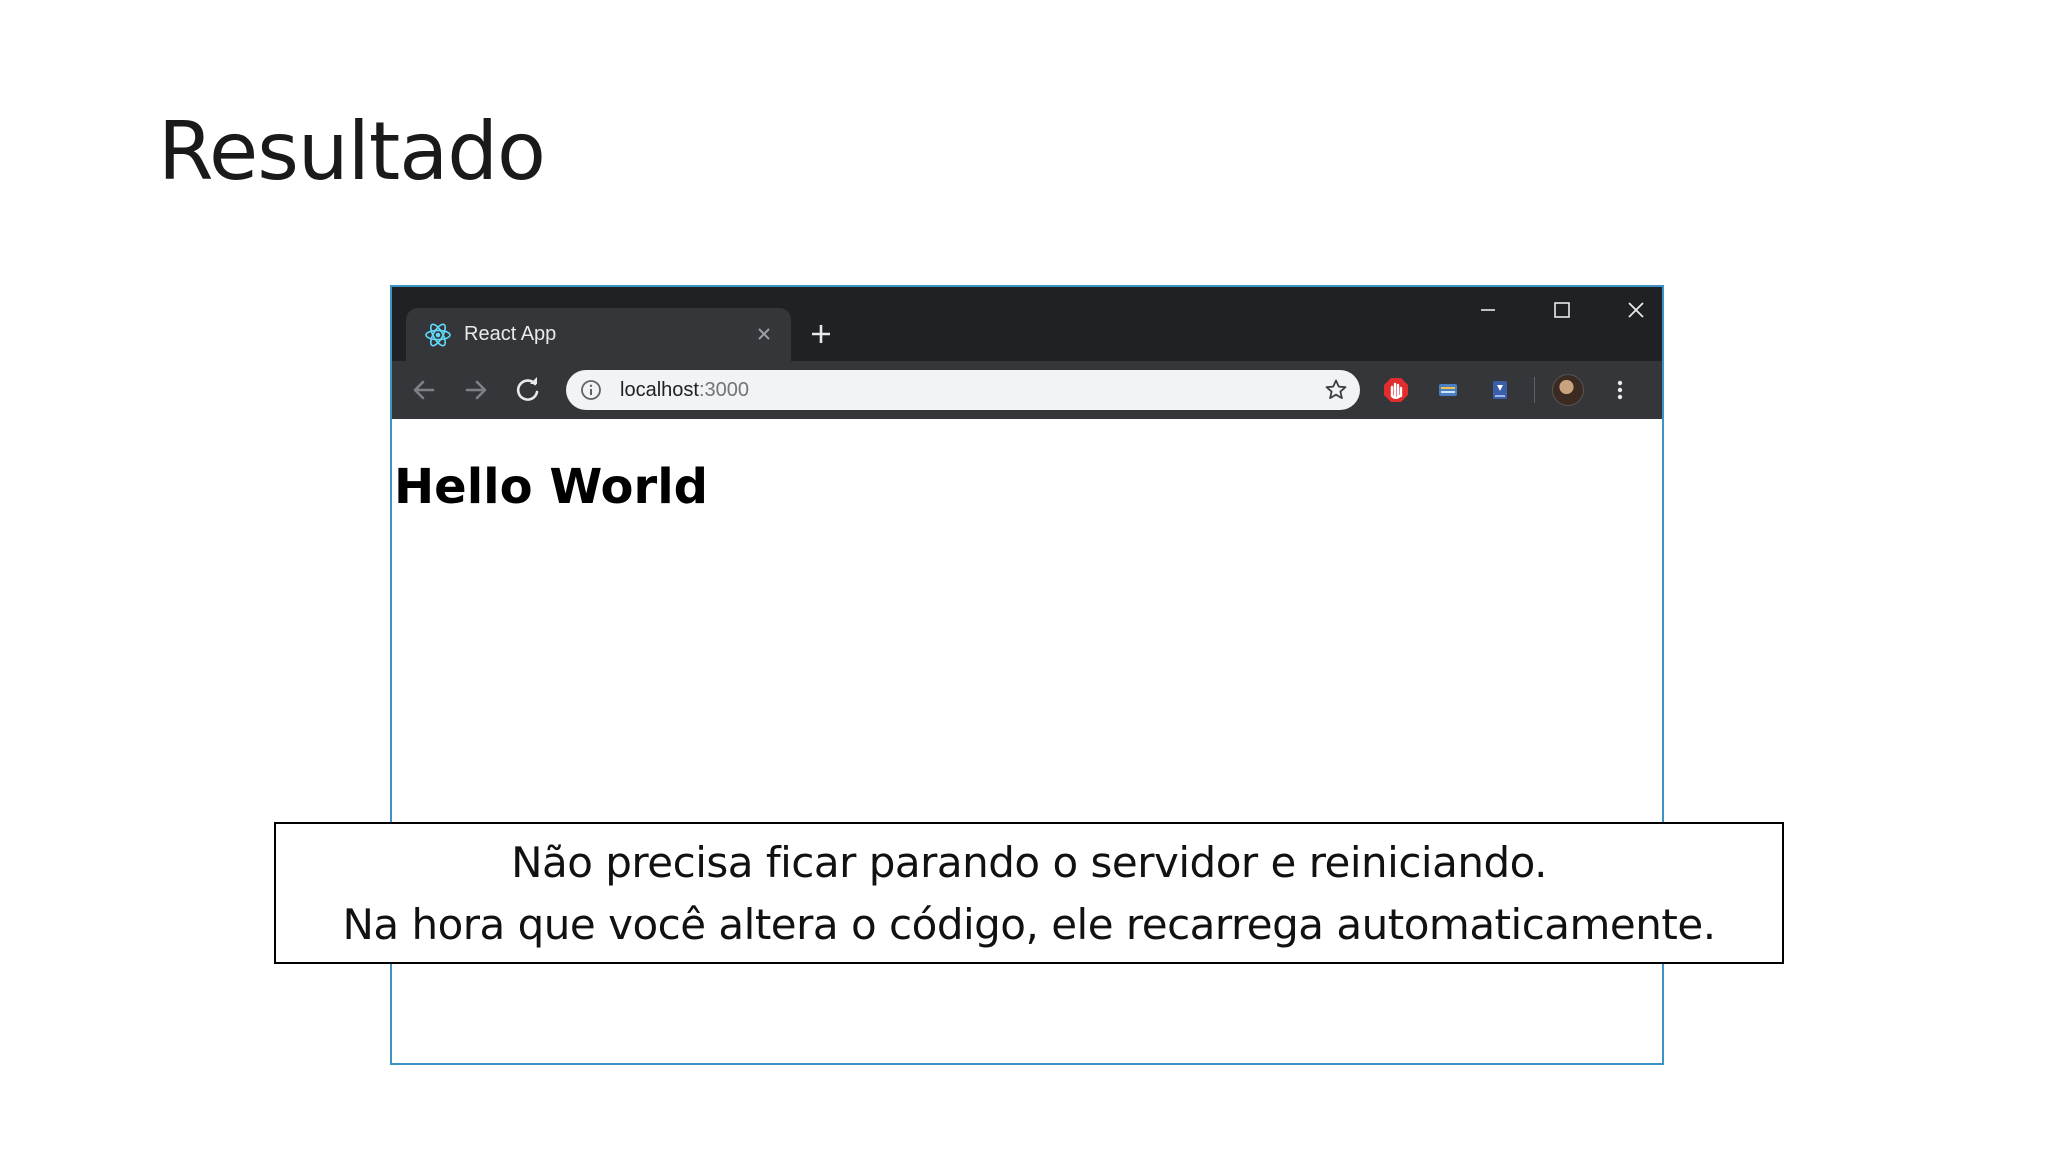  What do you see at coordinates (1636, 310) in the screenshot?
I see `window-close-icon` at bounding box center [1636, 310].